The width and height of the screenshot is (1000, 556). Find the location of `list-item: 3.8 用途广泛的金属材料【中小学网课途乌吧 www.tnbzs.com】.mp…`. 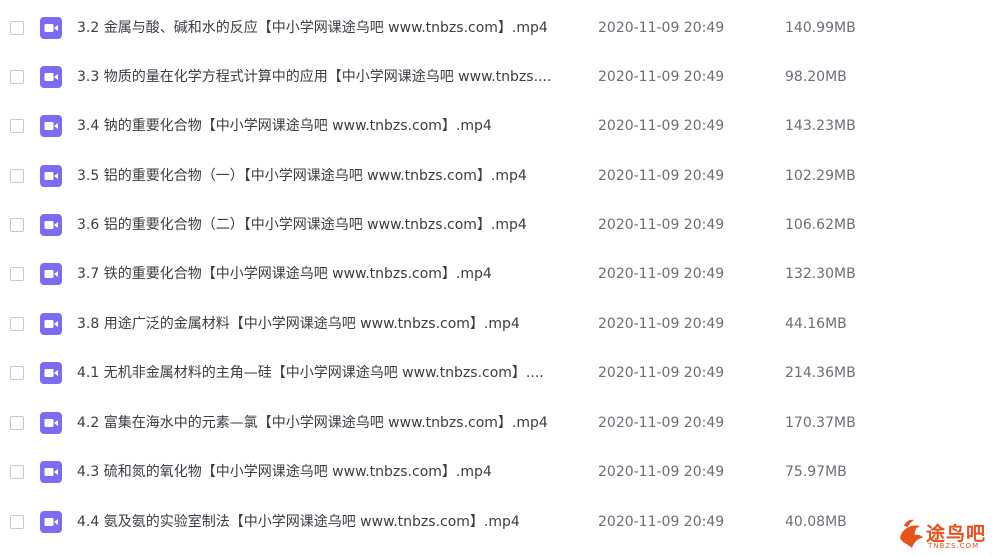

list-item: 3.8 用途广泛的金属材料【中小学网课途乌吧 www.tnbzs.com】.mp… is located at coordinates (500, 324).